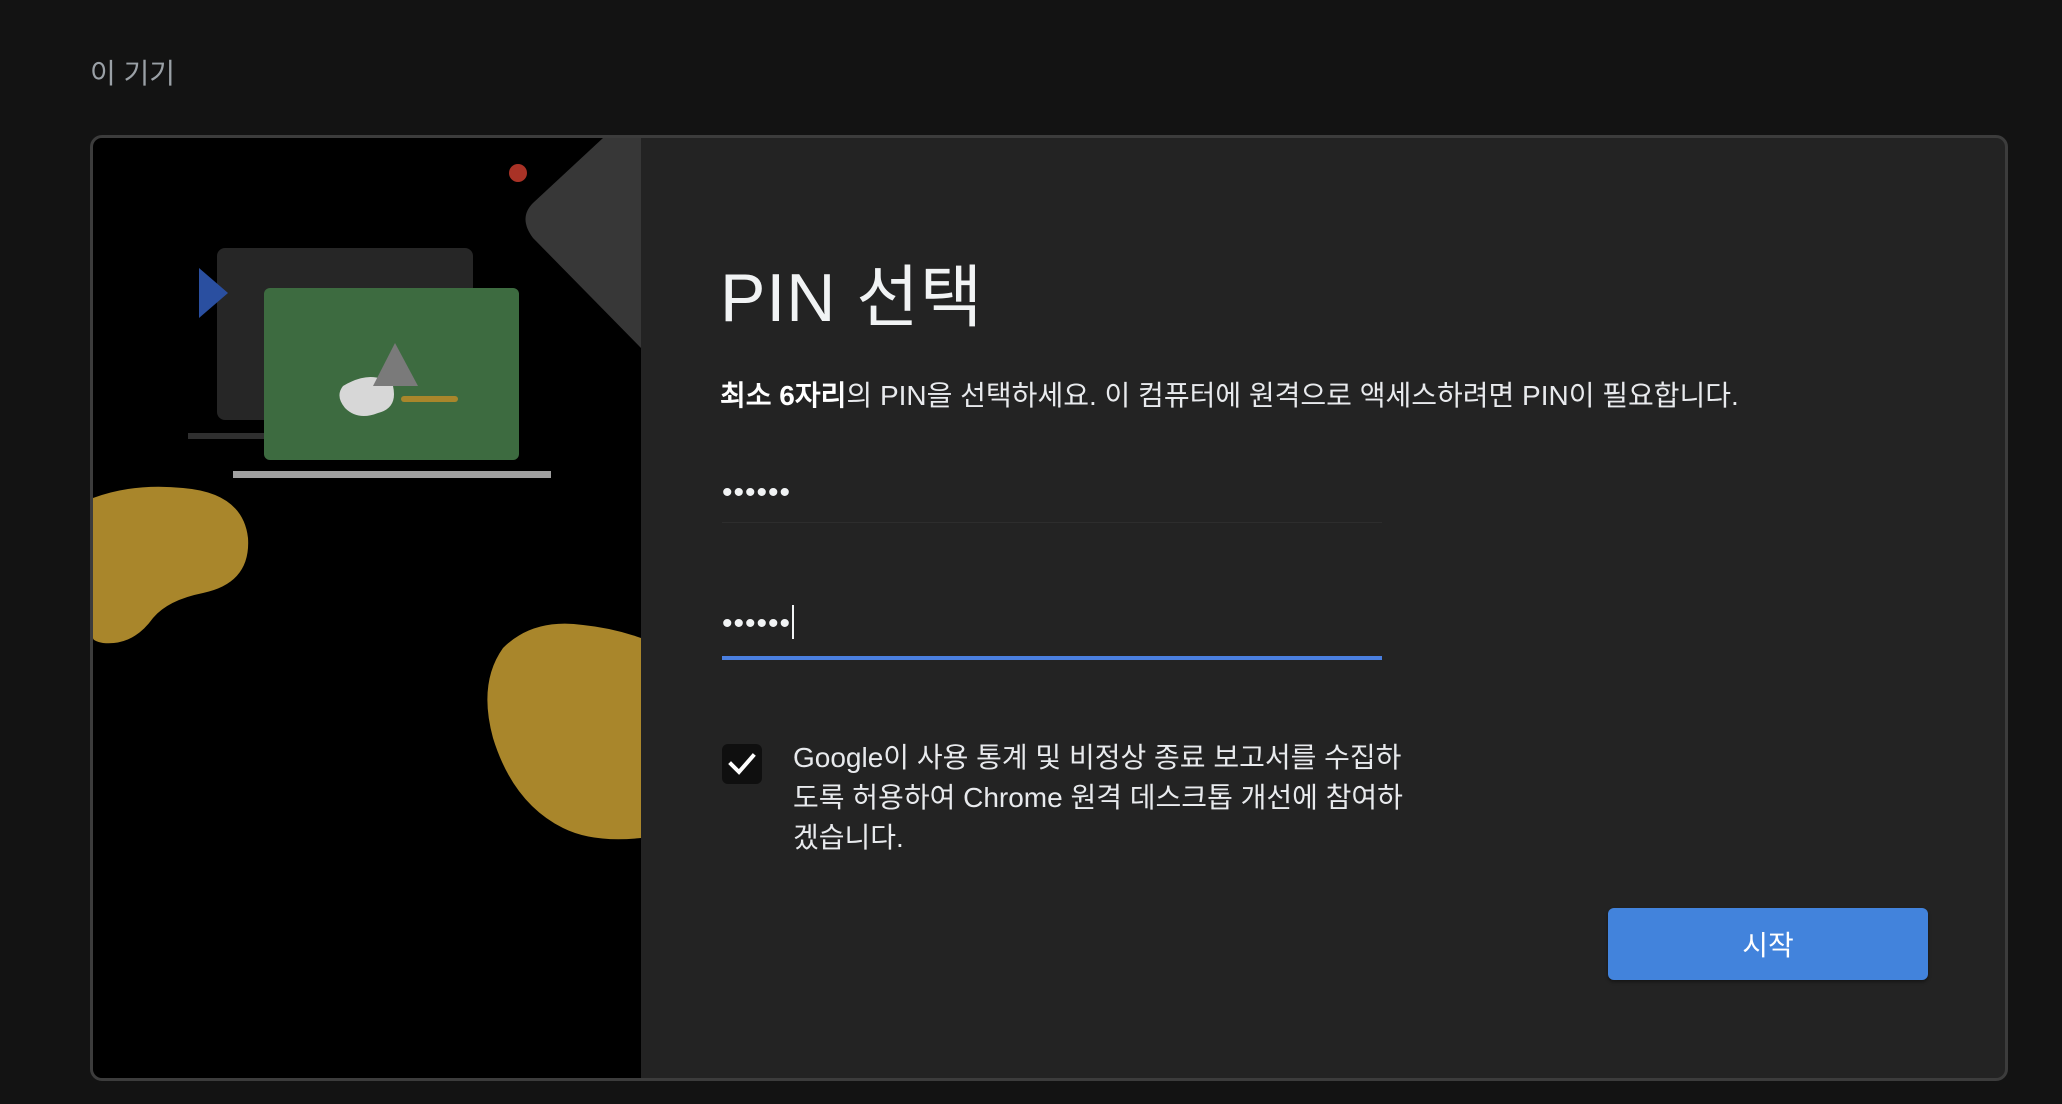 The height and width of the screenshot is (1104, 2062). Describe the element at coordinates (757, 492) in the screenshot. I see `pin-input-value: ••••••` at that location.